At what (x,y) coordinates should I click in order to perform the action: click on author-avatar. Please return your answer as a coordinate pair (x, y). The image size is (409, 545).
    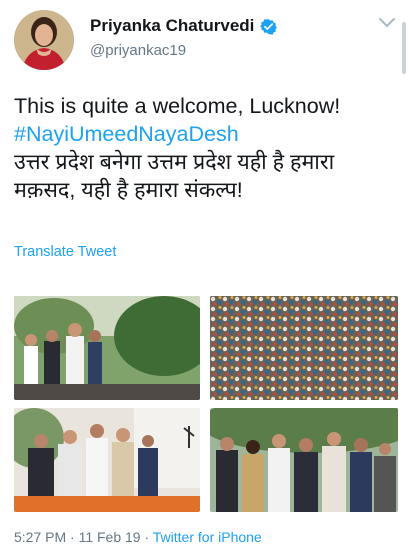
    Looking at the image, I should click on (44, 40).